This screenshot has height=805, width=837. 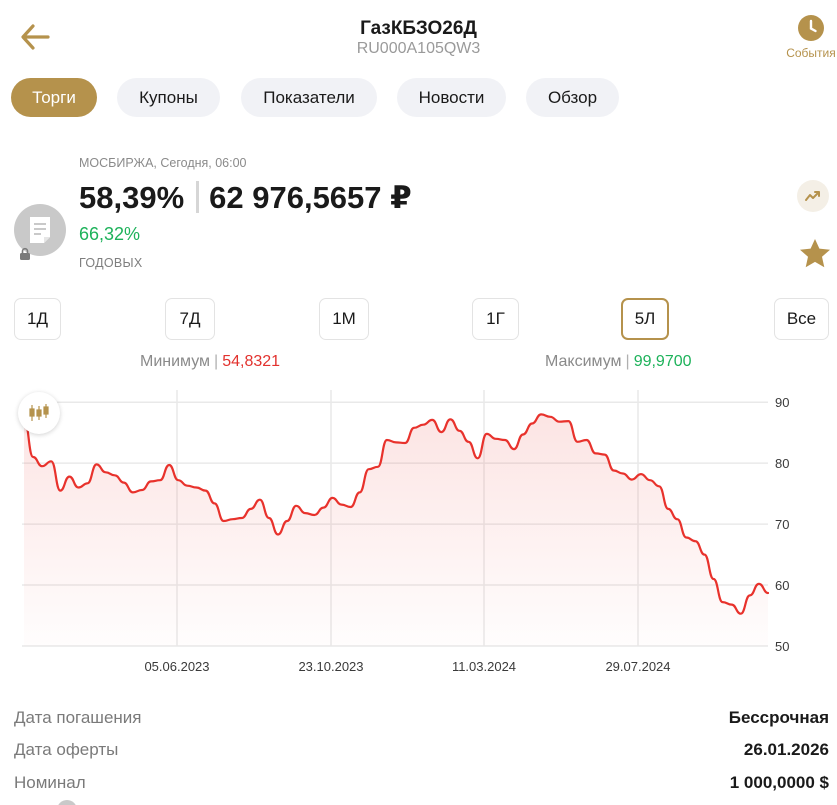 What do you see at coordinates (778, 717) in the screenshot?
I see `detail-value: Бессрочная` at bounding box center [778, 717].